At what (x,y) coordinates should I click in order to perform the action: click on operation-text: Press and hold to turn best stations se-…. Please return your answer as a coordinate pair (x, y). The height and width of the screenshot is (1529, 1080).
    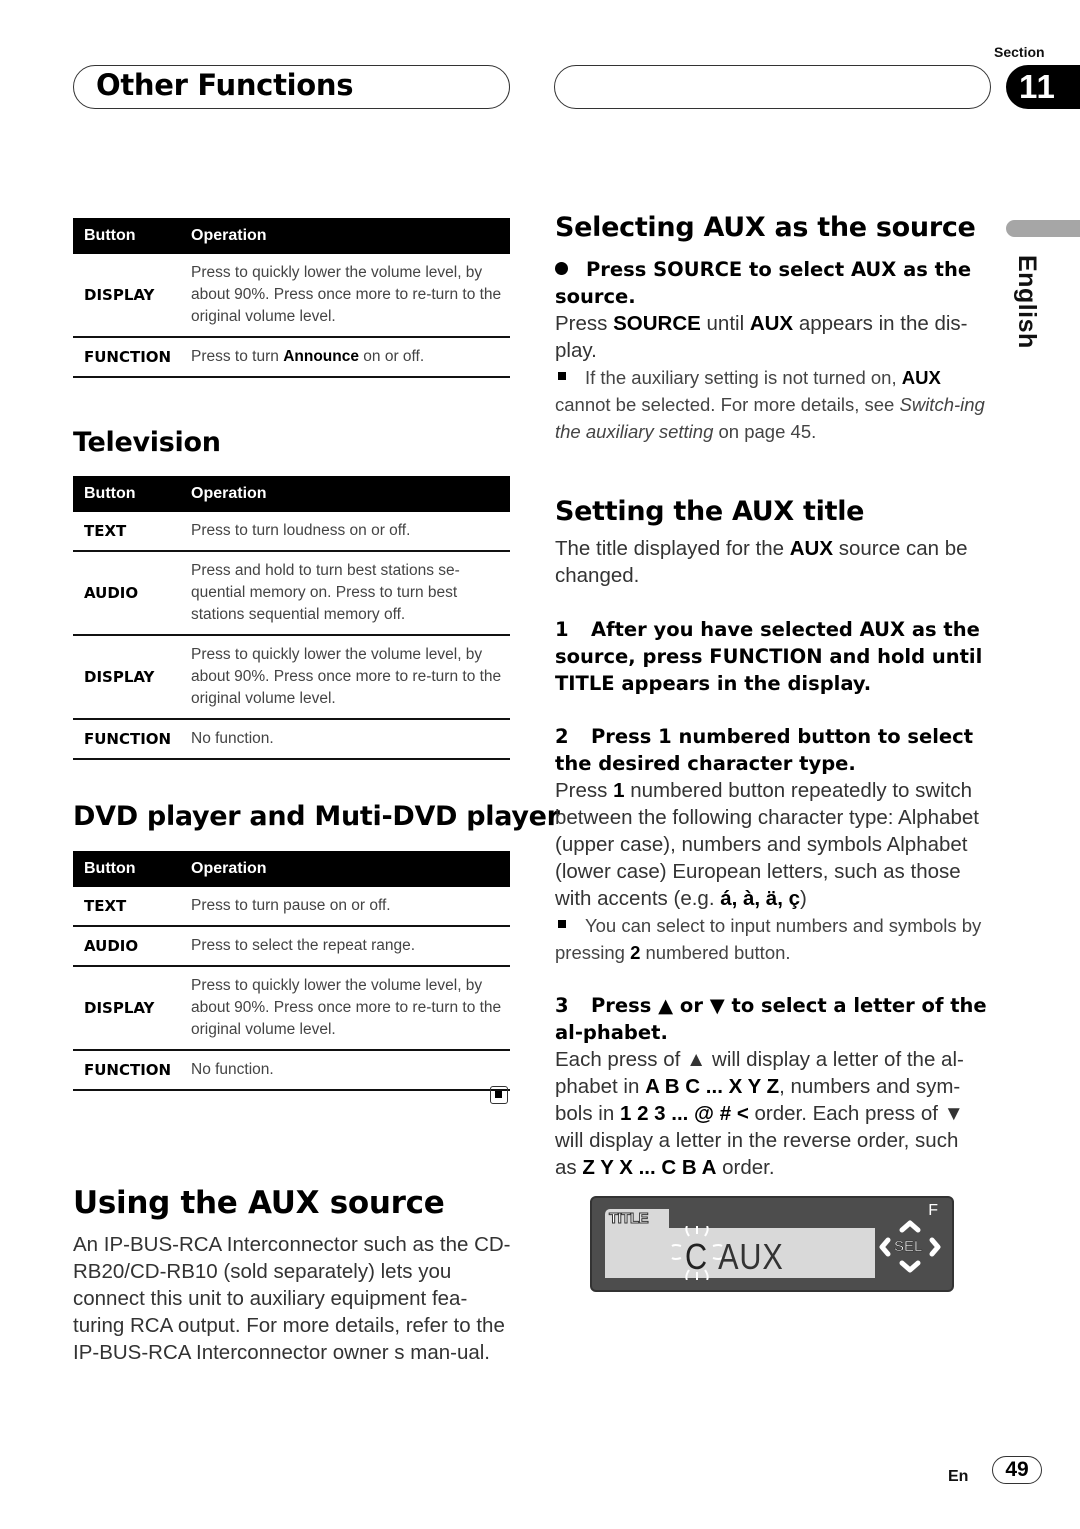
    Looking at the image, I should click on (347, 593).